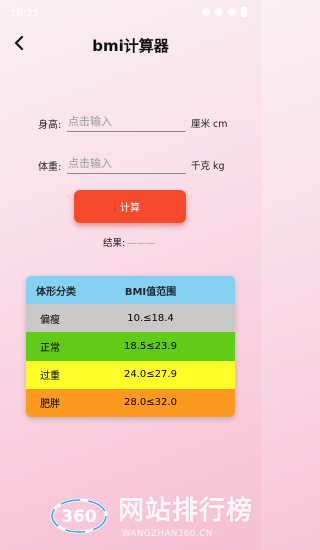 Image resolution: width=320 pixels, height=550 pixels. Describe the element at coordinates (126, 122) in the screenshot. I see `height-input` at that location.